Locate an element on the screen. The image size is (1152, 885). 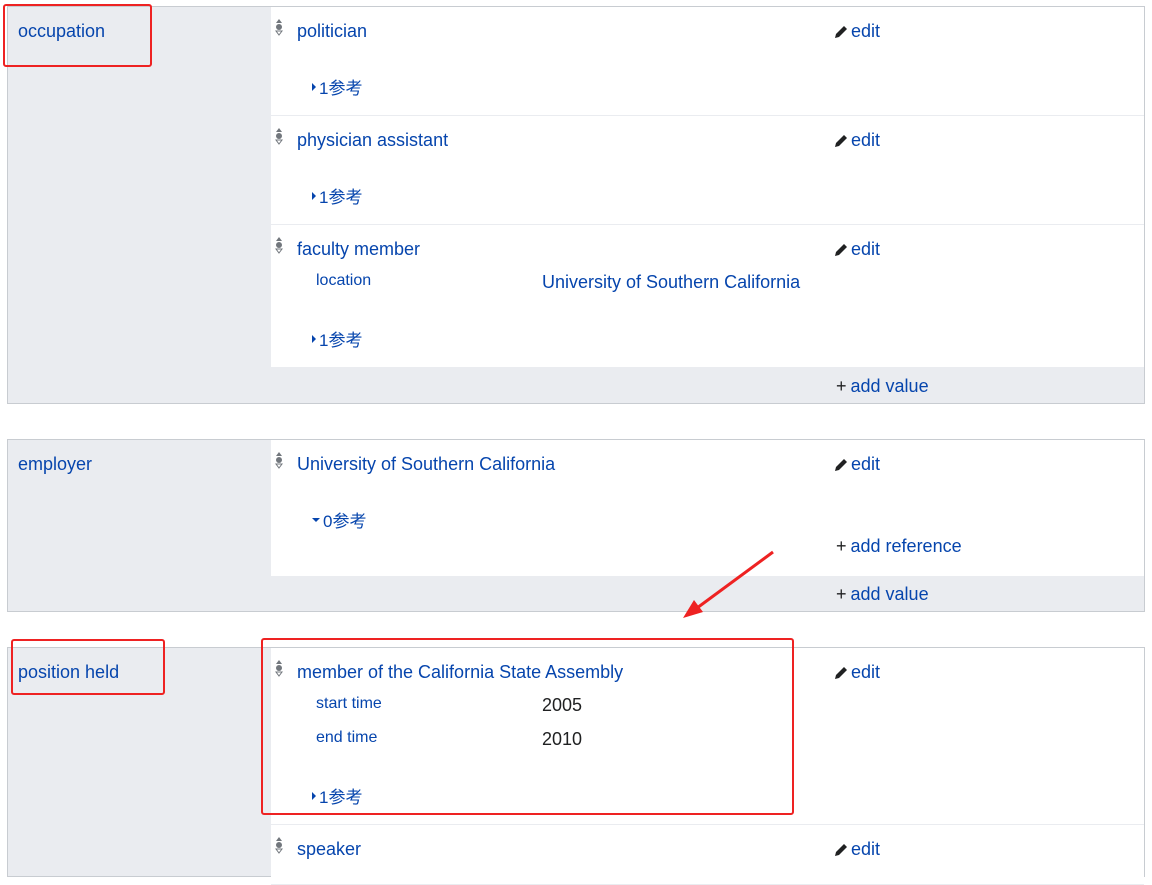
collapse-arrow-icon is located at coordinates (316, 519).